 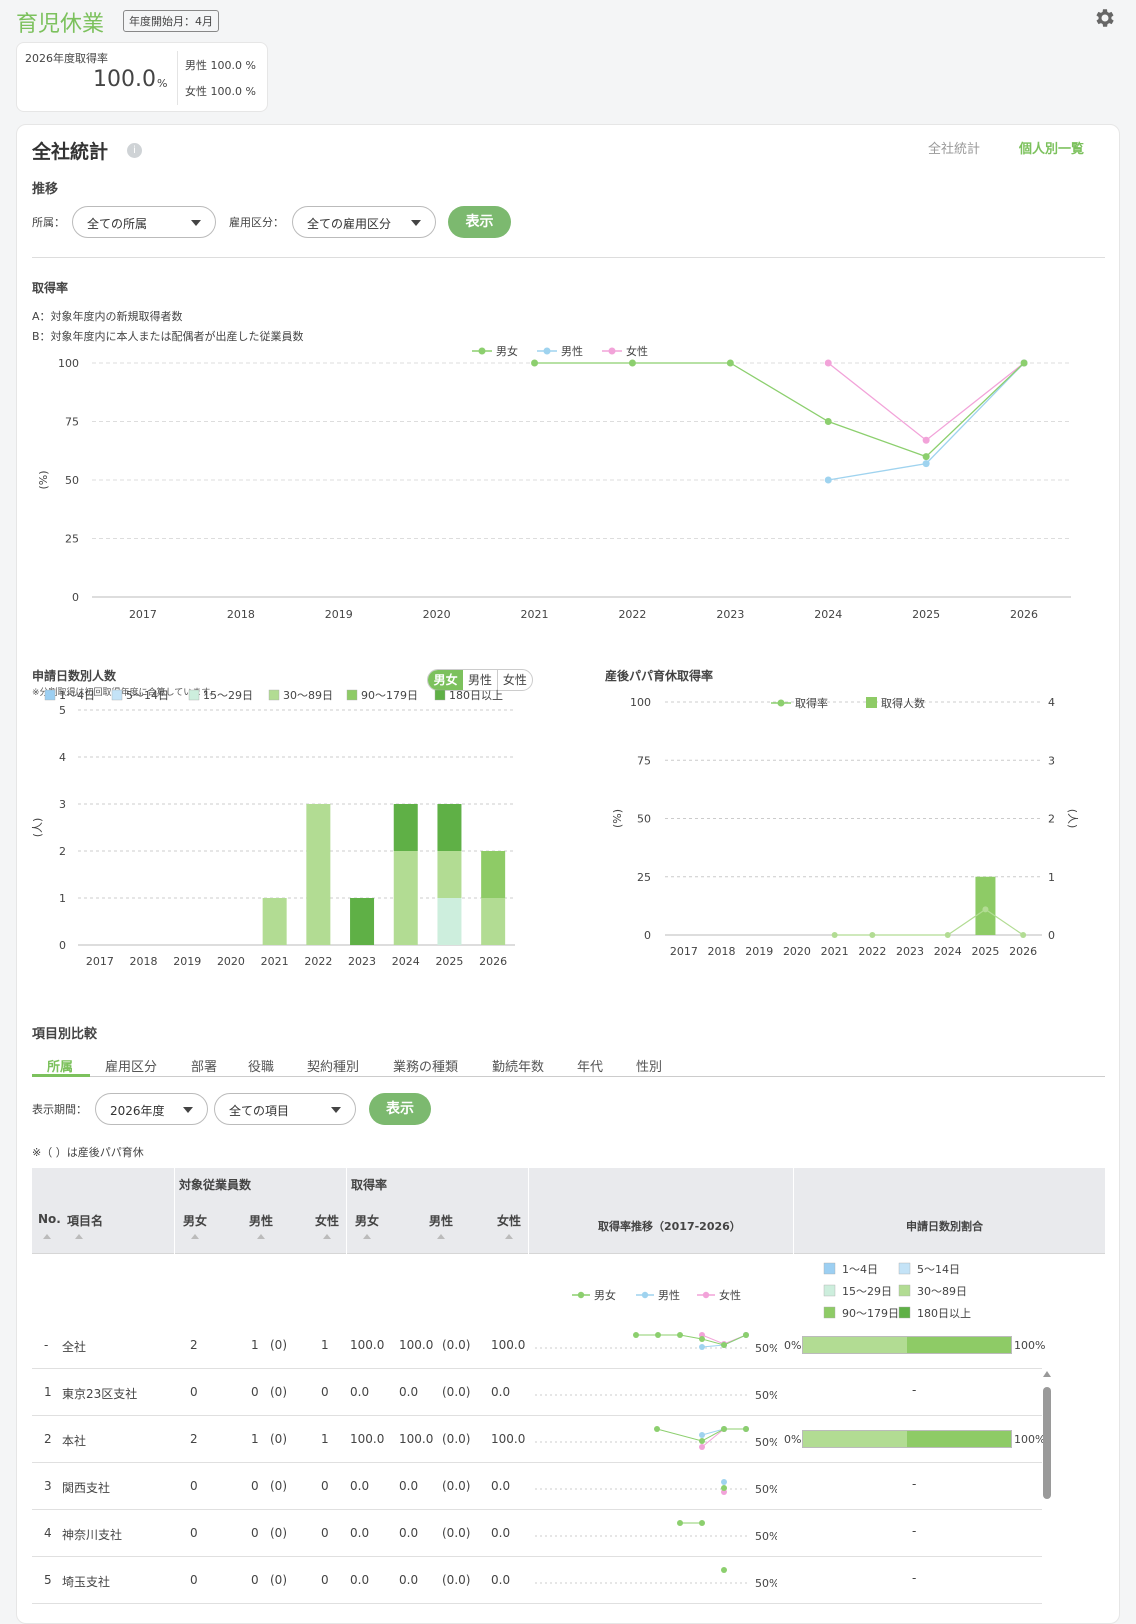 What do you see at coordinates (66, 58) in the screenshot?
I see `summary-label: 2026年度取得率` at bounding box center [66, 58].